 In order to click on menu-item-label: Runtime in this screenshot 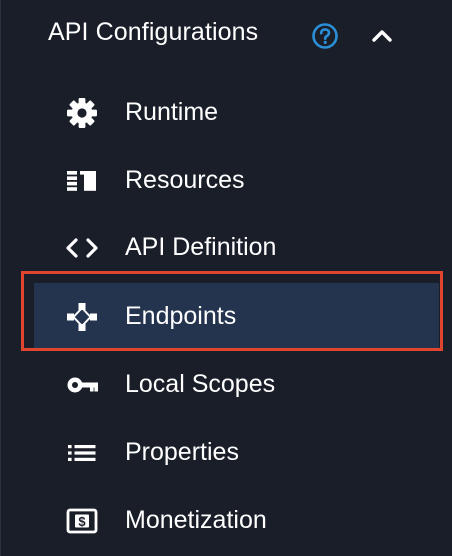, I will do `click(172, 112)`.